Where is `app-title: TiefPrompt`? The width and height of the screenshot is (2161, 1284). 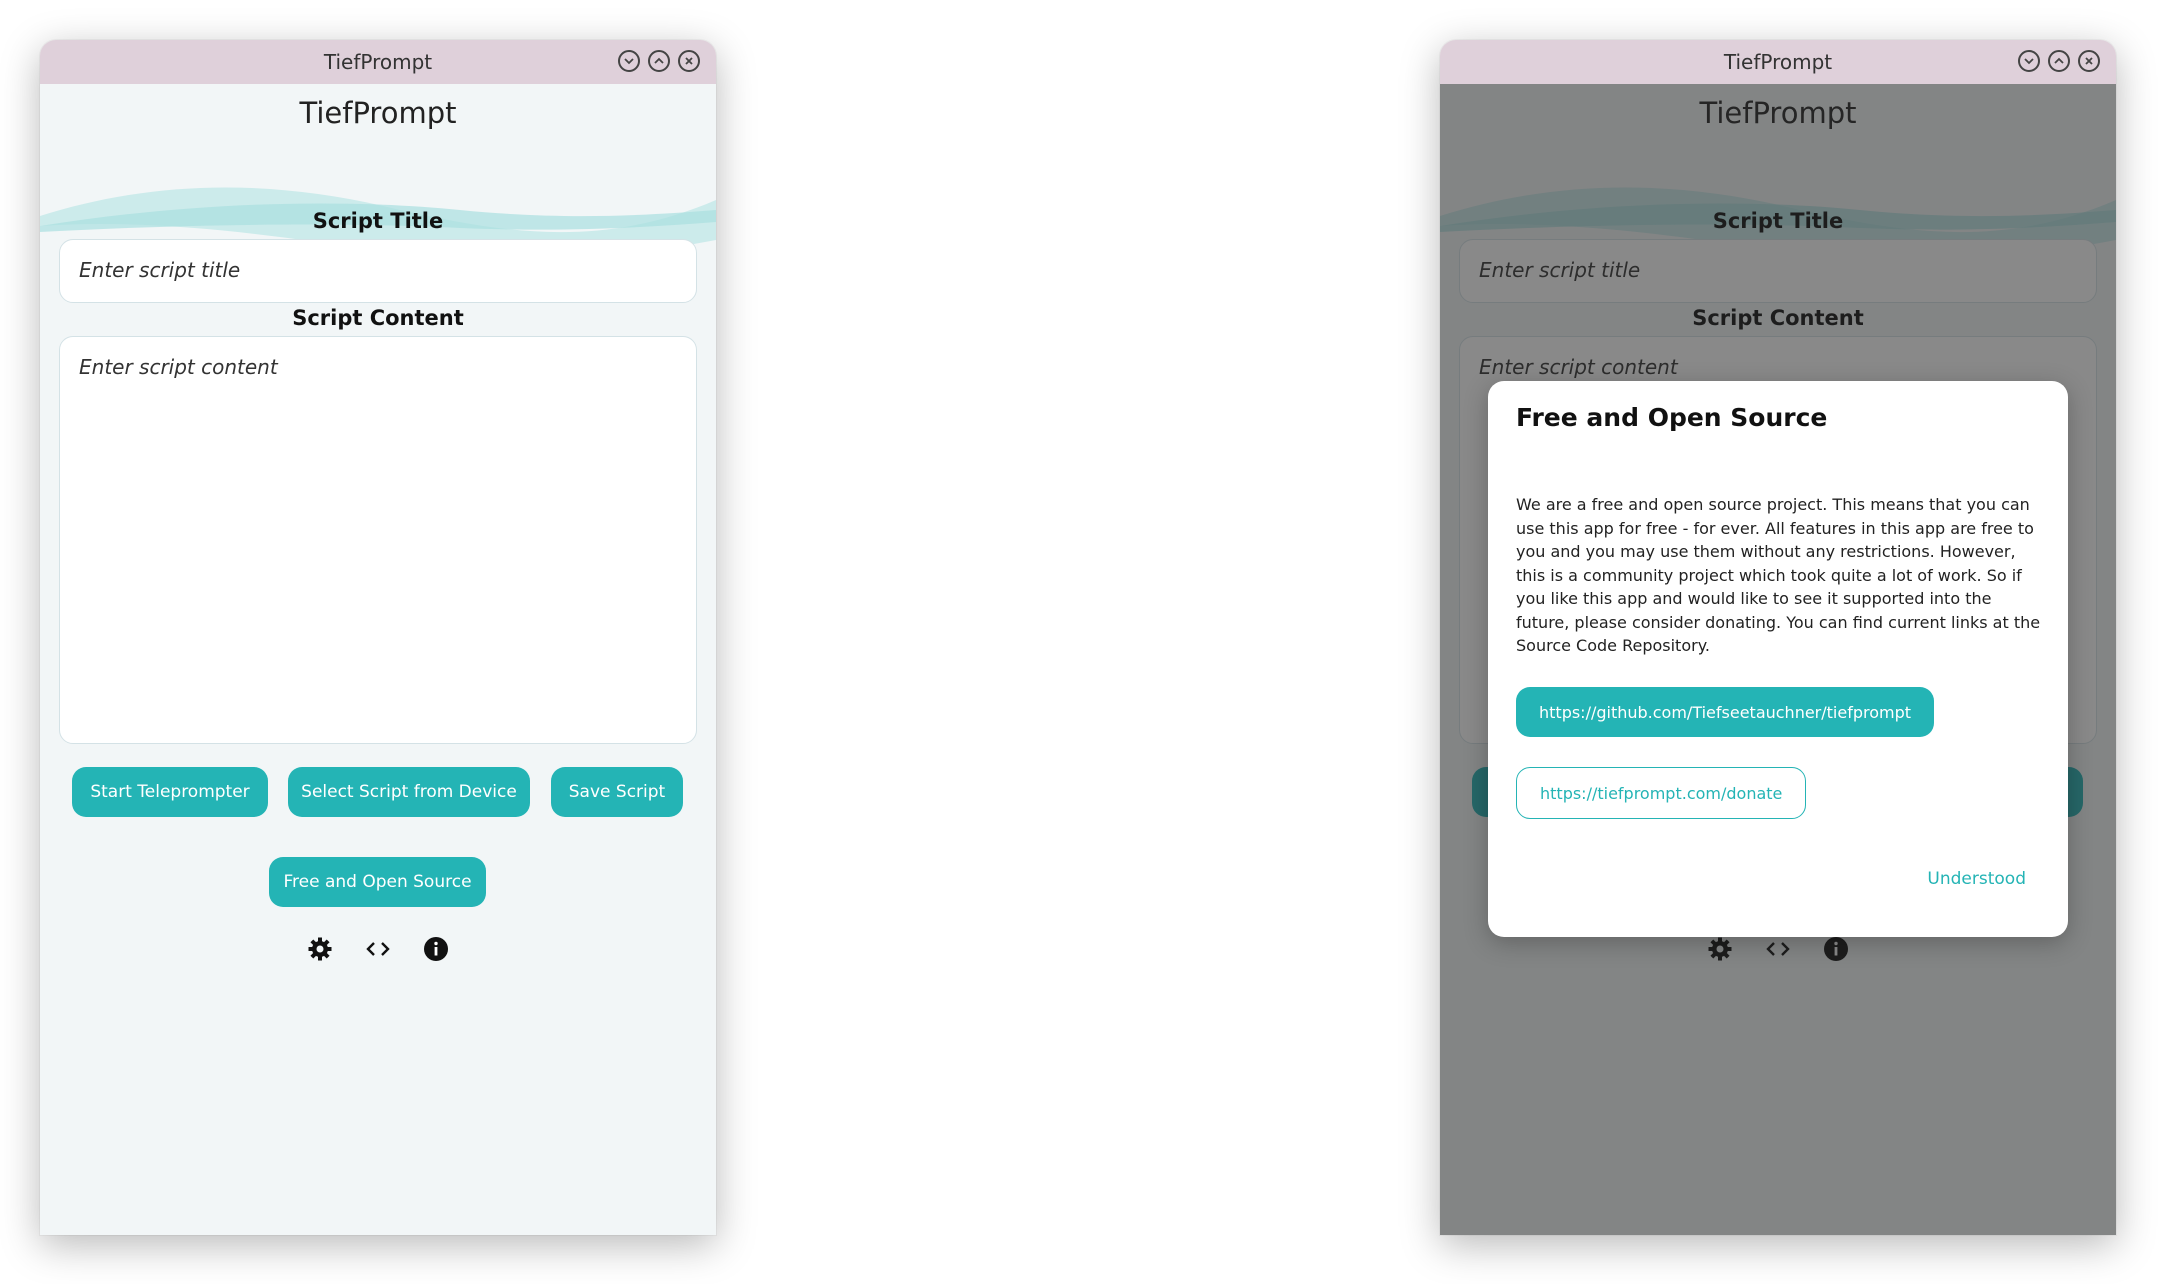 app-title: TiefPrompt is located at coordinates (378, 113).